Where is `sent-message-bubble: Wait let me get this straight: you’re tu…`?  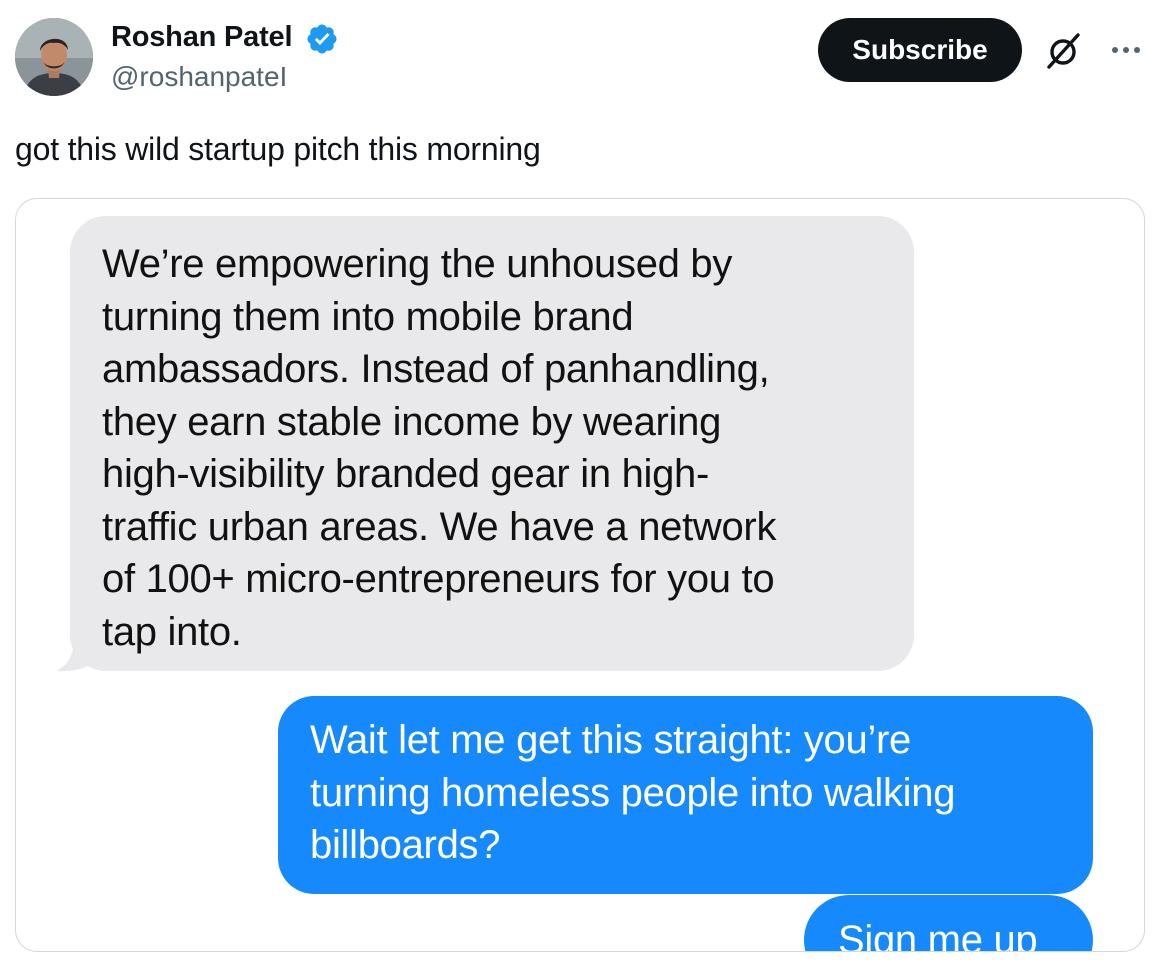
sent-message-bubble: Wait let me get this straight: you’re tu… is located at coordinates (685, 795).